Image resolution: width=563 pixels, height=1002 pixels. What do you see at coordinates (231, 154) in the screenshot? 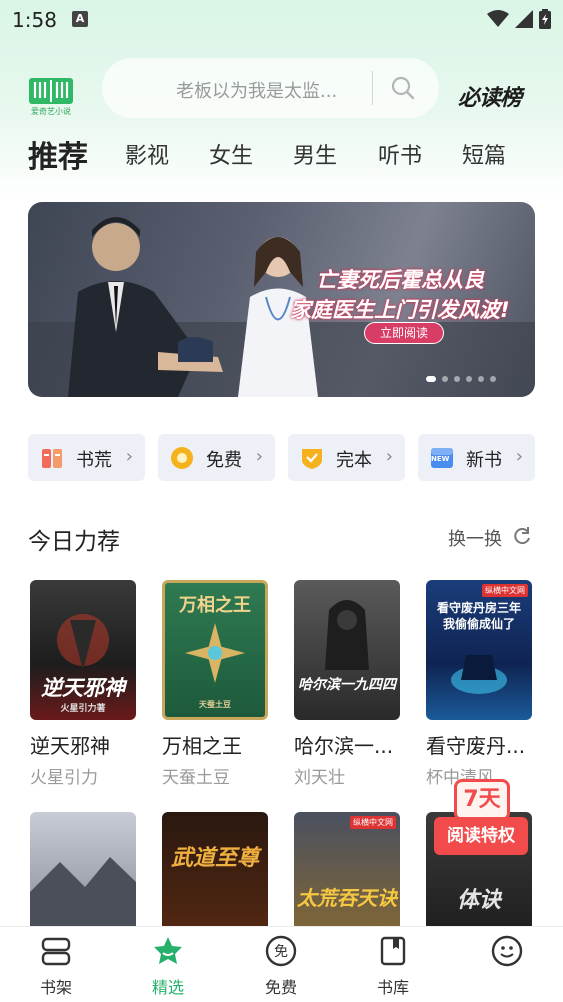
I see `tab-female: 女生` at bounding box center [231, 154].